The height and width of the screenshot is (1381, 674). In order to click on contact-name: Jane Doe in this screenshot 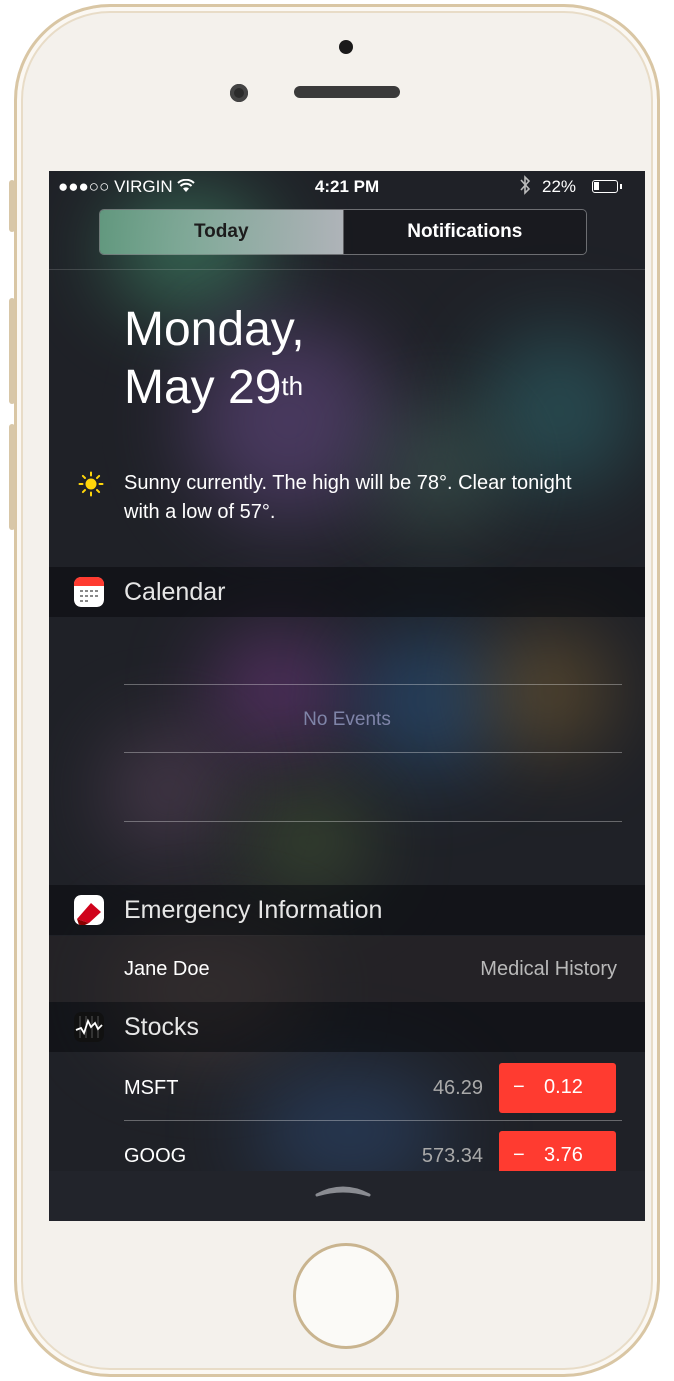, I will do `click(167, 969)`.